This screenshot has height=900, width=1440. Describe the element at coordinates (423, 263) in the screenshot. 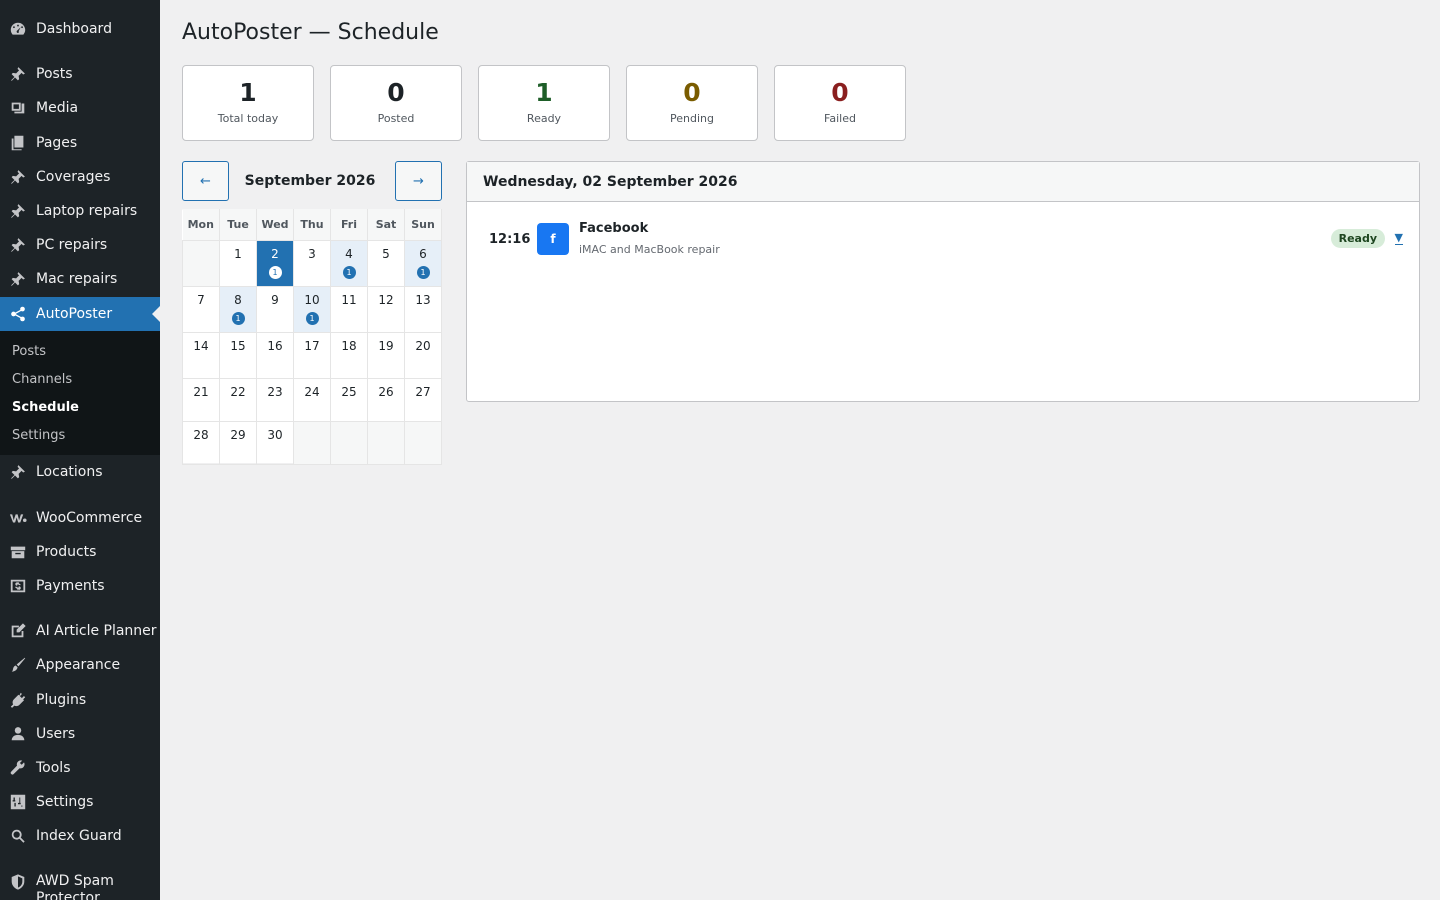

I see `calendar-day-6: 61` at that location.